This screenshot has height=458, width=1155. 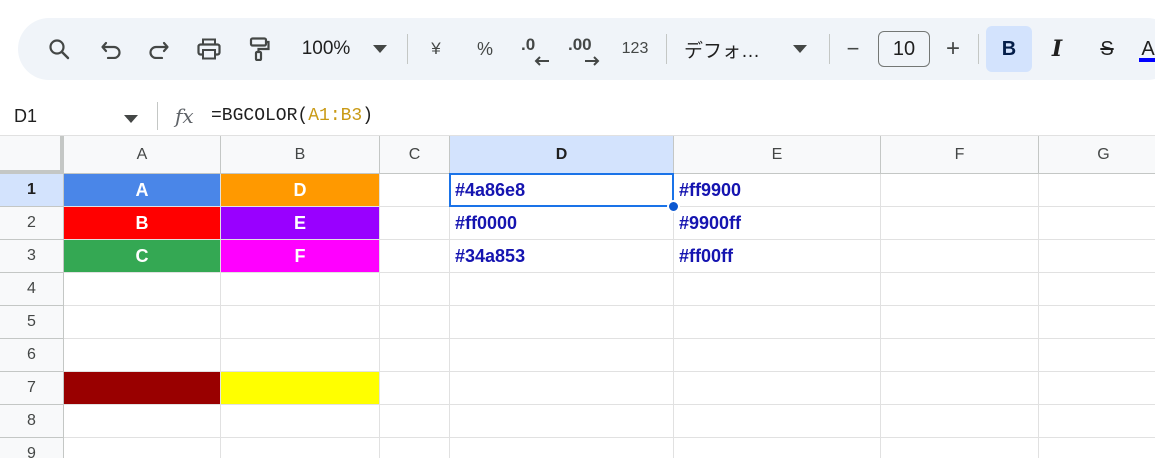 I want to click on row-header-8: 8, so click(x=32, y=421).